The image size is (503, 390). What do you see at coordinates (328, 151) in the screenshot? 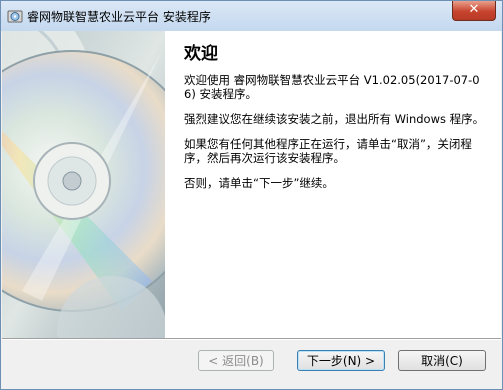
I see `cancel-instruction-paragraph: 如果您有任何其他程序正在运行，请单击“取消”，关闭程序，然后再次运行该安装程序。` at bounding box center [328, 151].